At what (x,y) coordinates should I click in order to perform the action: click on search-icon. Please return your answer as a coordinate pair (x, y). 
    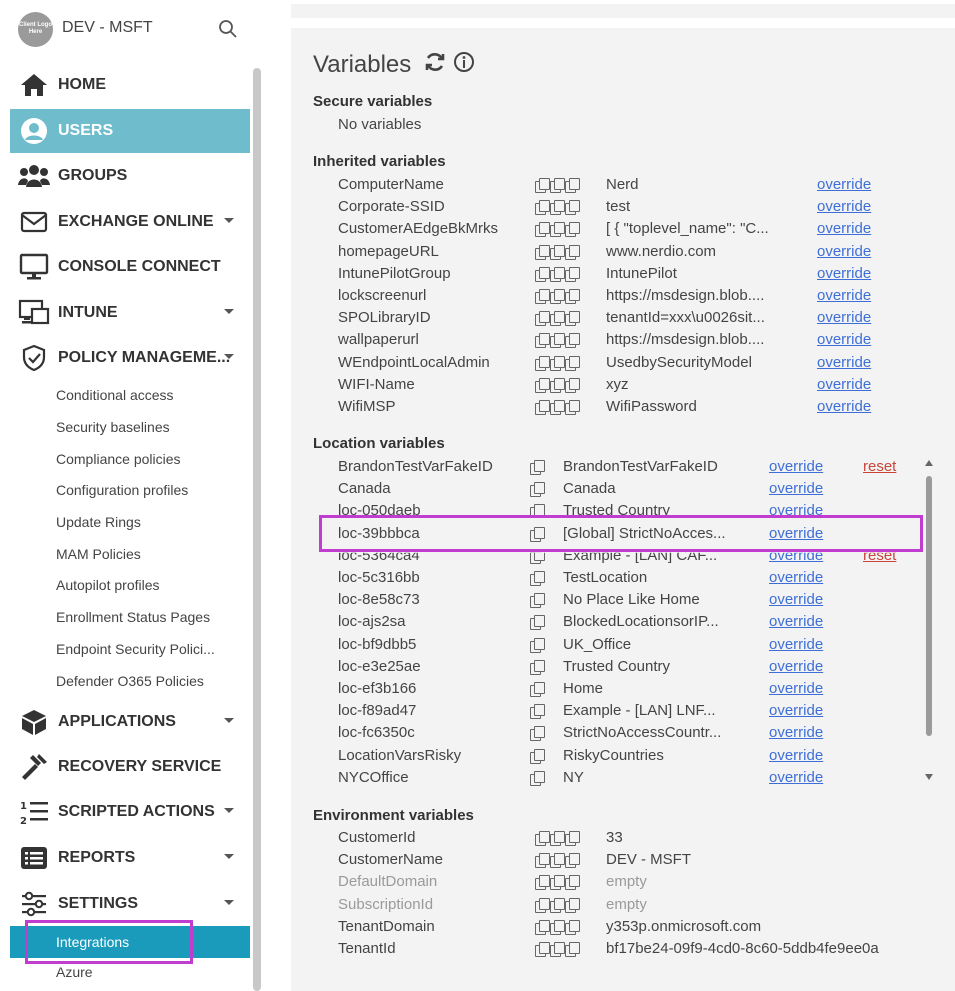
    Looking at the image, I should click on (228, 29).